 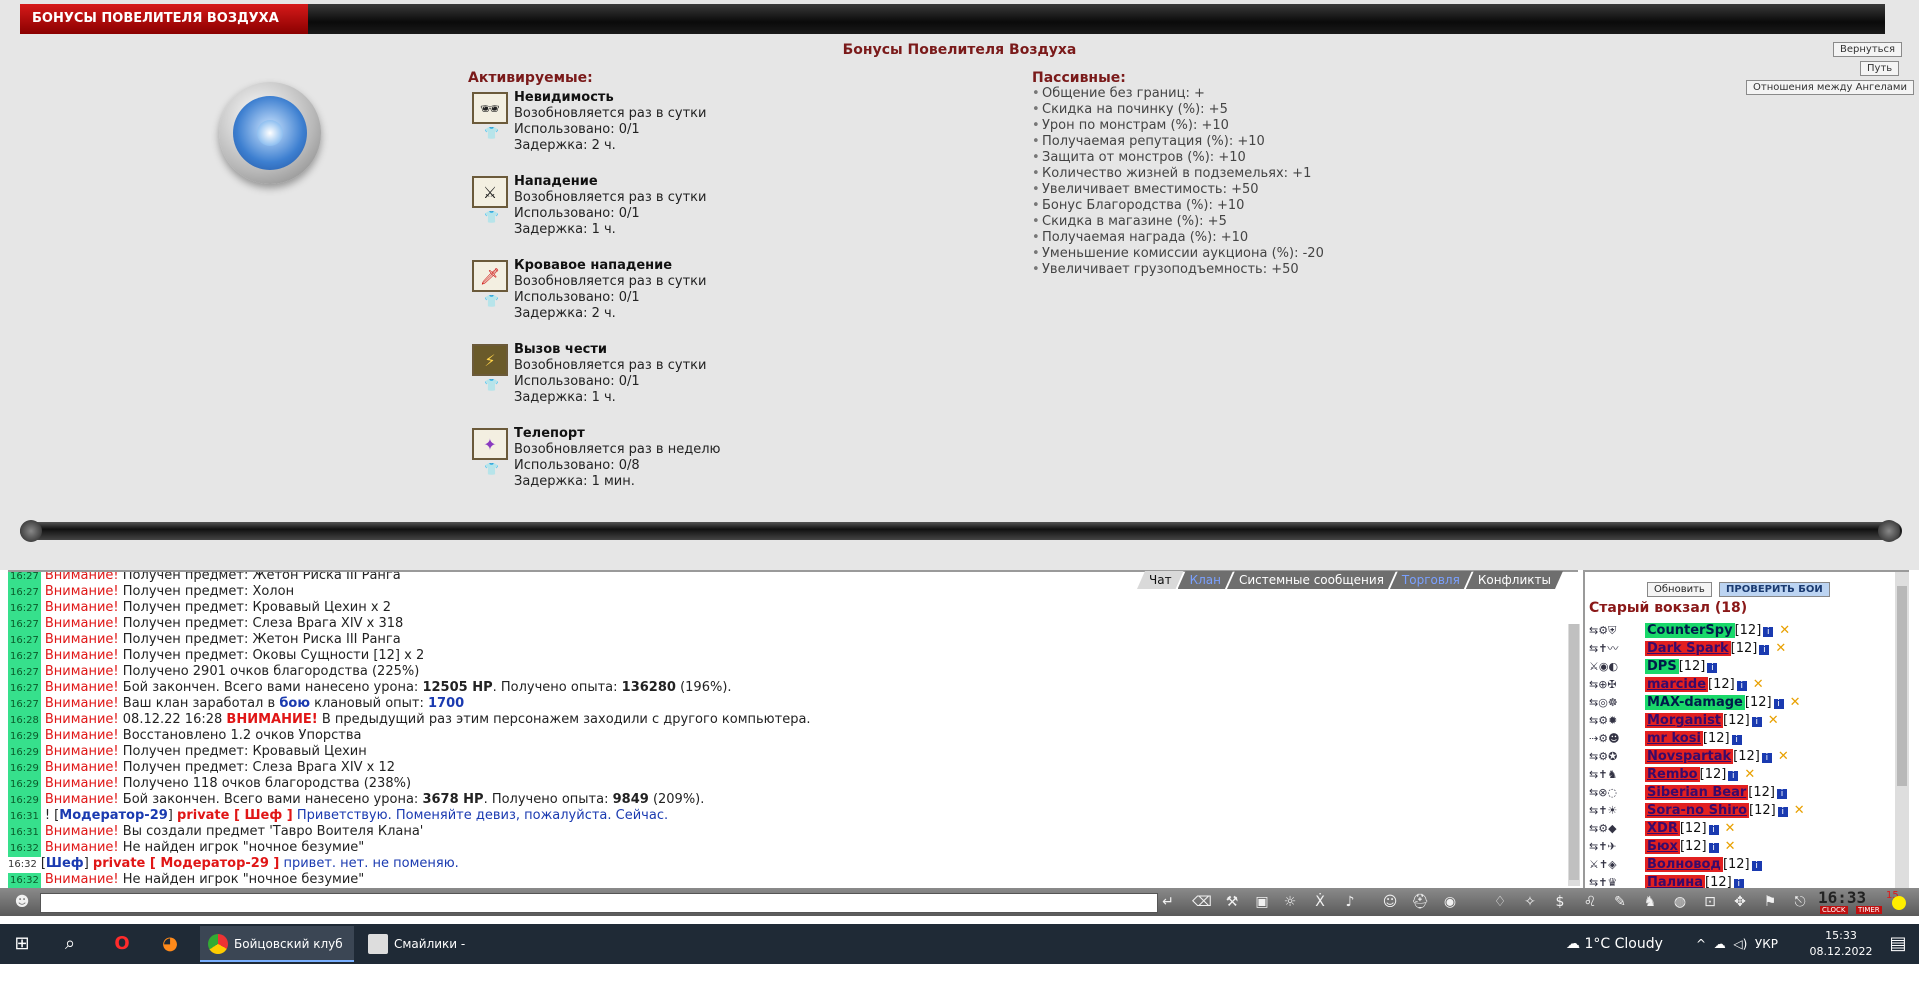 What do you see at coordinates (1880, 68) in the screenshot?
I see `path-button: Путь` at bounding box center [1880, 68].